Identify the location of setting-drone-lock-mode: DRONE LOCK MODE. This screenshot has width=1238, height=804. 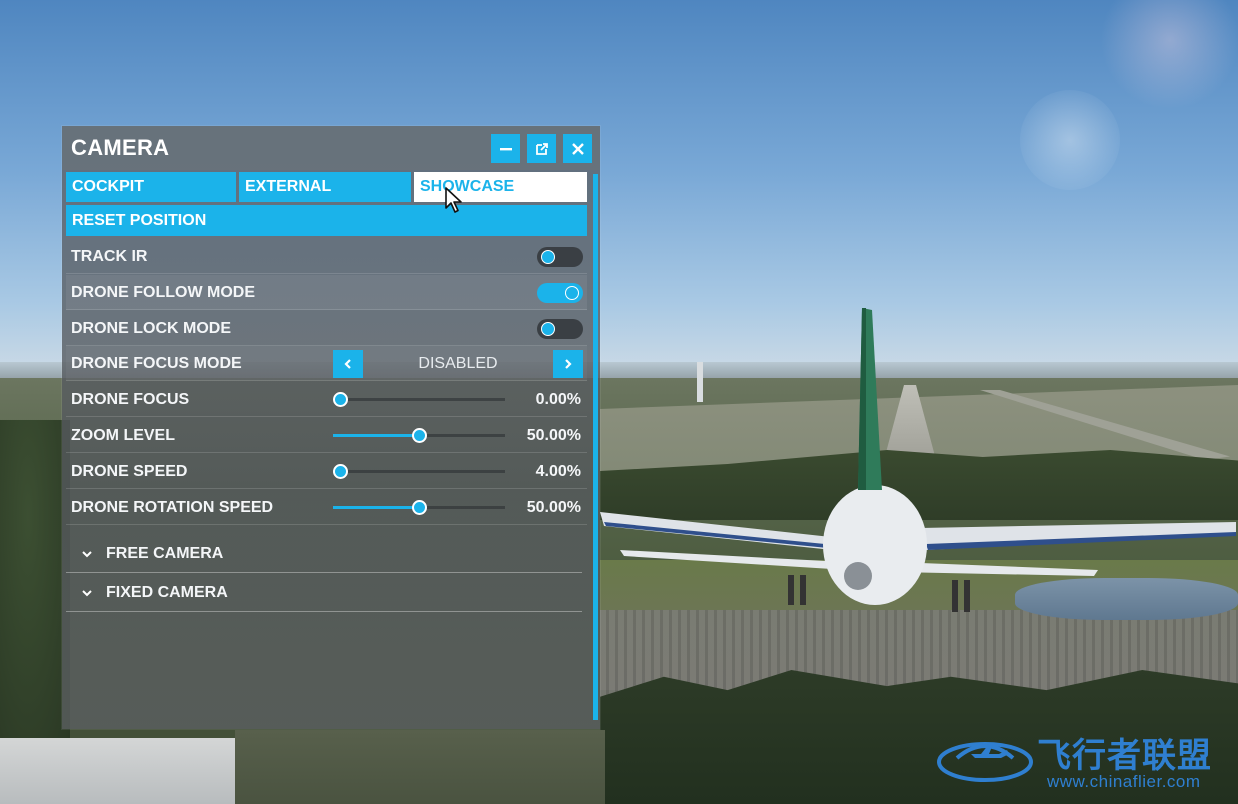
(326, 328).